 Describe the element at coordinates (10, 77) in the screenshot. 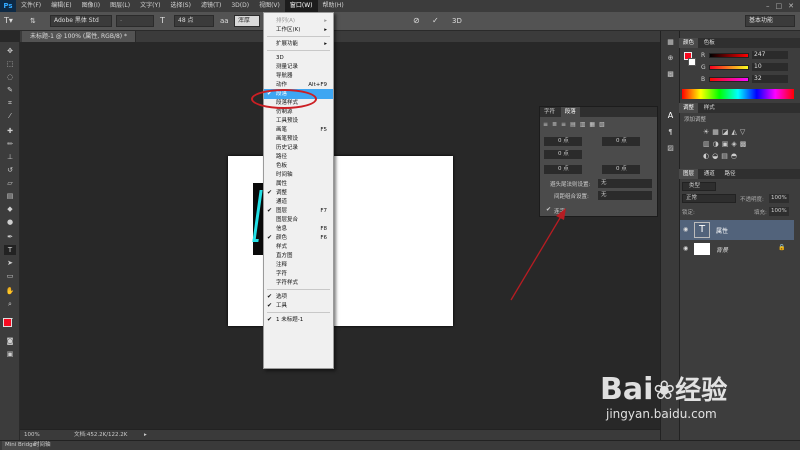

I see `lasso-tool-icon: ◌` at that location.